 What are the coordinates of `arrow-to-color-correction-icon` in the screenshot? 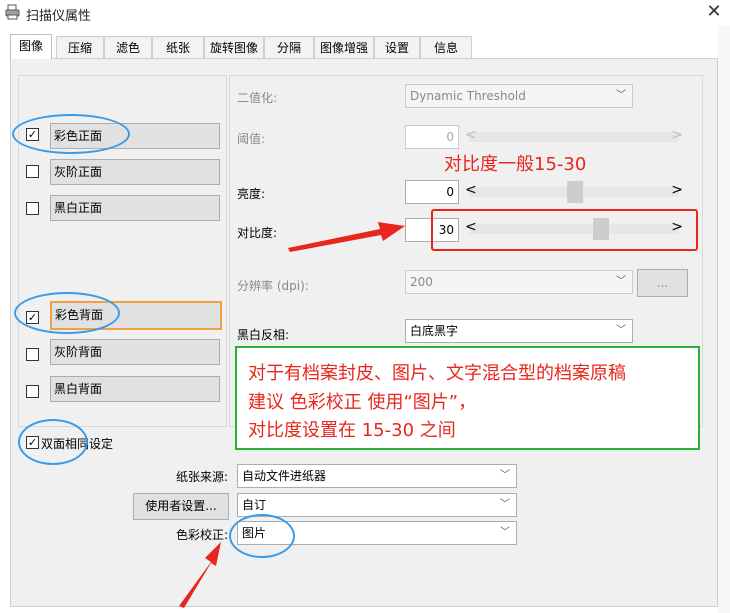 It's located at (200, 575).